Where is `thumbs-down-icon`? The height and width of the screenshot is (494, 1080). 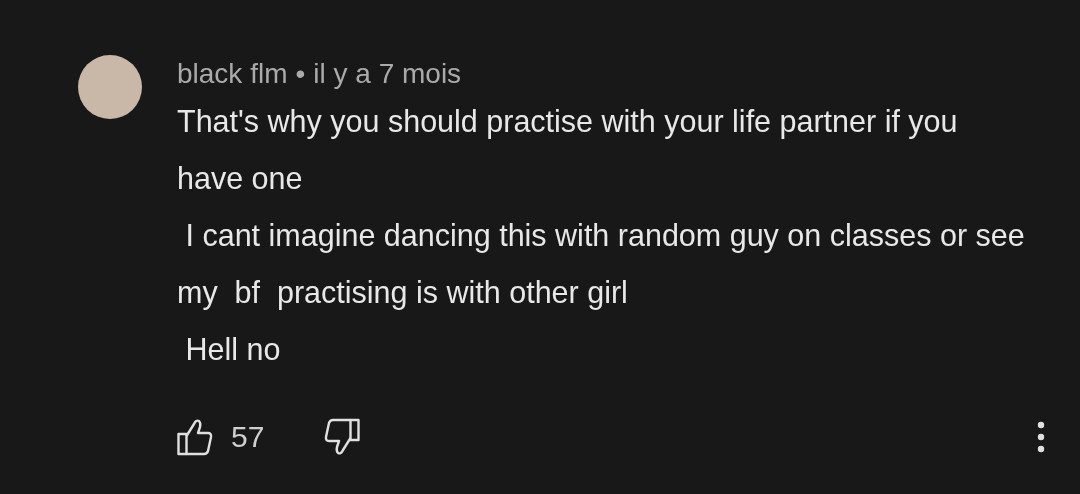 thumbs-down-icon is located at coordinates (342, 437).